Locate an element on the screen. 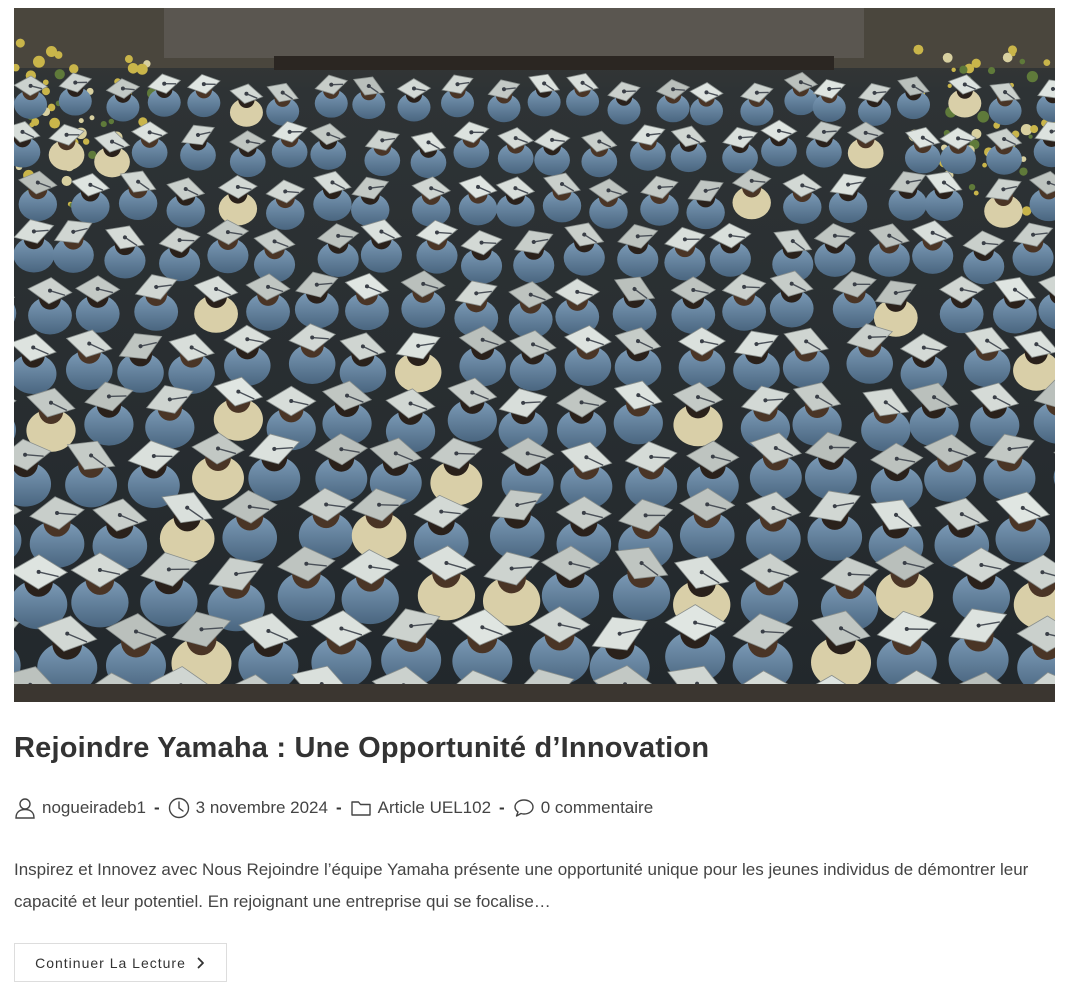 This screenshot has height=988, width=1084. read-more-button: Continuer La Lecture is located at coordinates (120, 962).